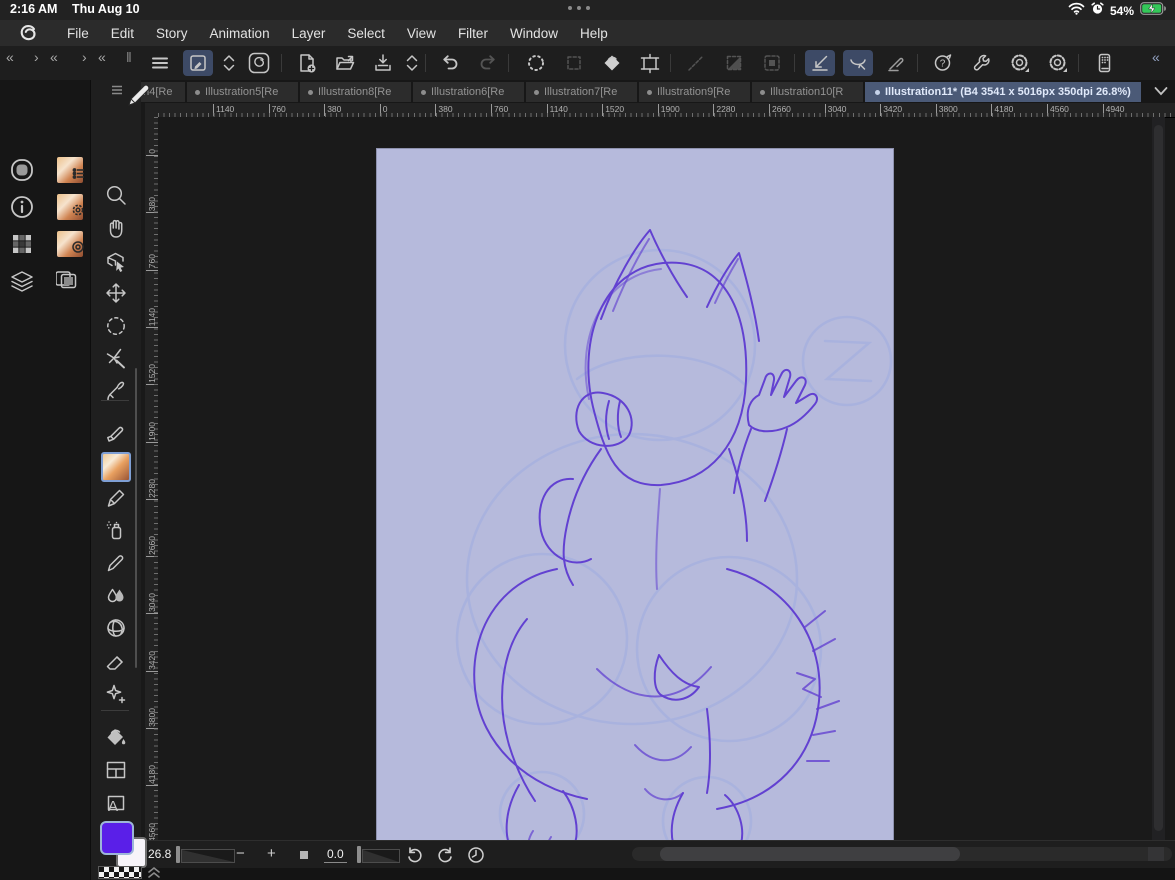  Describe the element at coordinates (309, 33) in the screenshot. I see `menu-layer: Layer` at that location.